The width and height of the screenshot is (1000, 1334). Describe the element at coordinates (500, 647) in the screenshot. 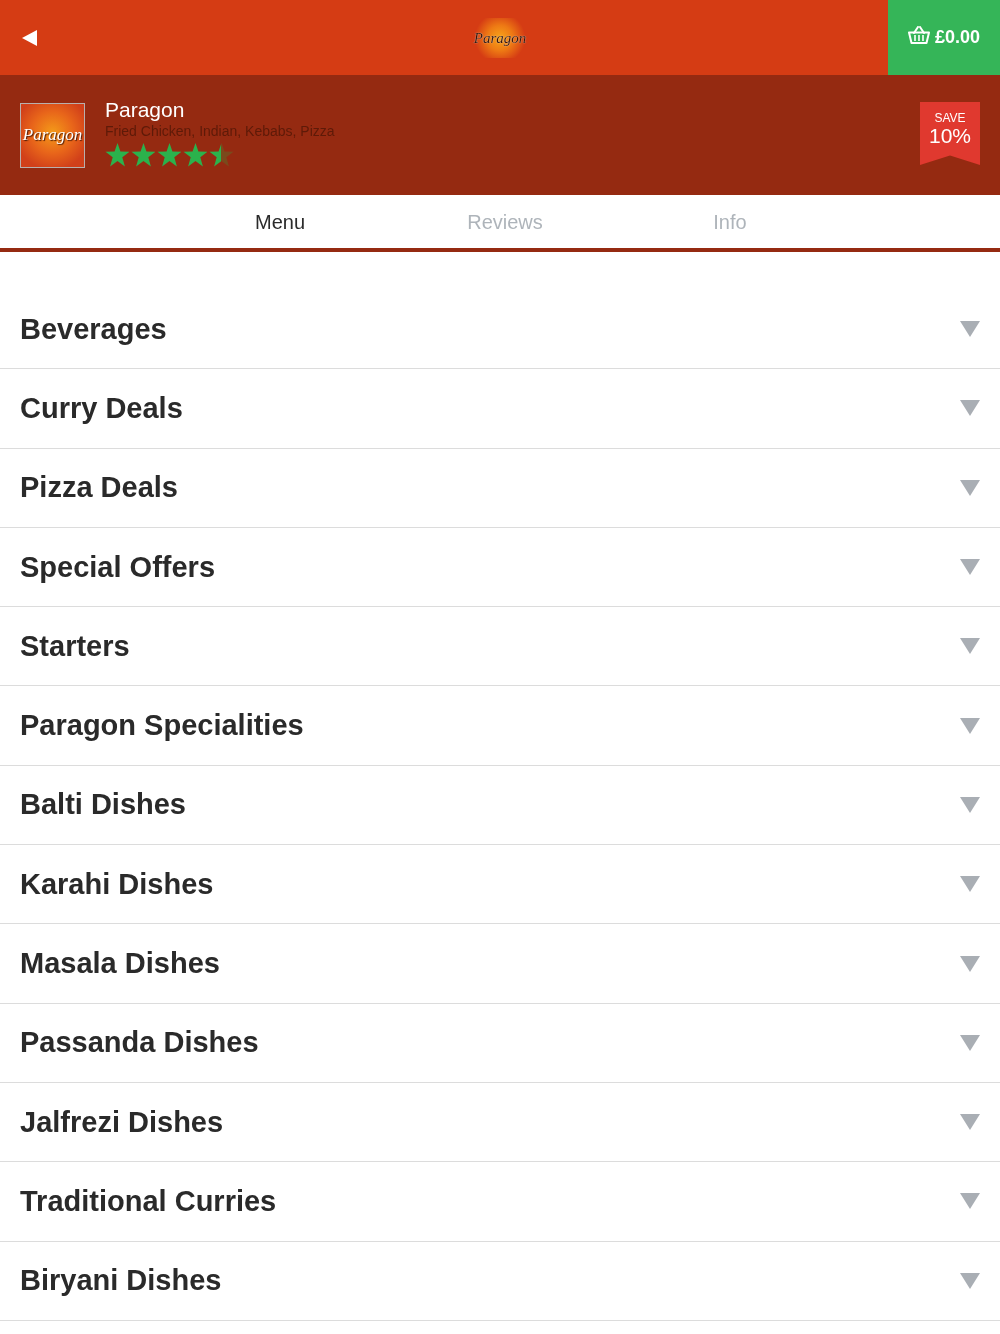

I see `menu-category: Starters` at that location.